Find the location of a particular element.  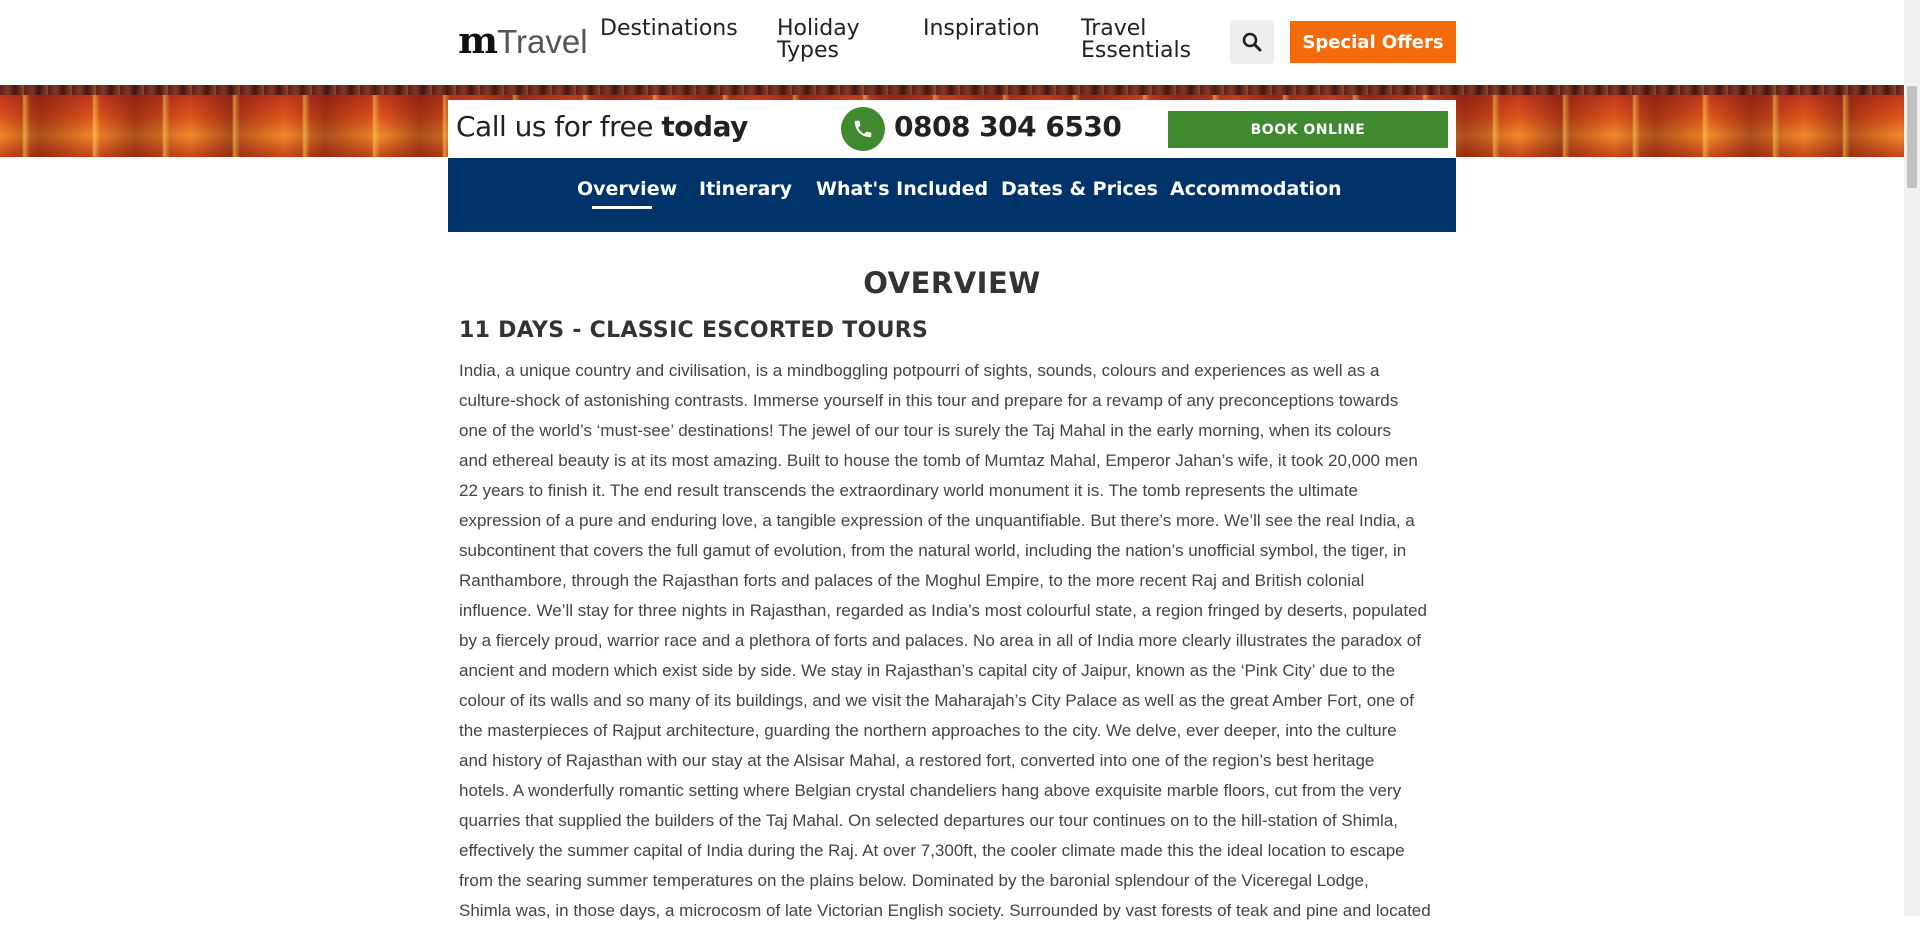

logo-mark: m is located at coordinates (478, 41).